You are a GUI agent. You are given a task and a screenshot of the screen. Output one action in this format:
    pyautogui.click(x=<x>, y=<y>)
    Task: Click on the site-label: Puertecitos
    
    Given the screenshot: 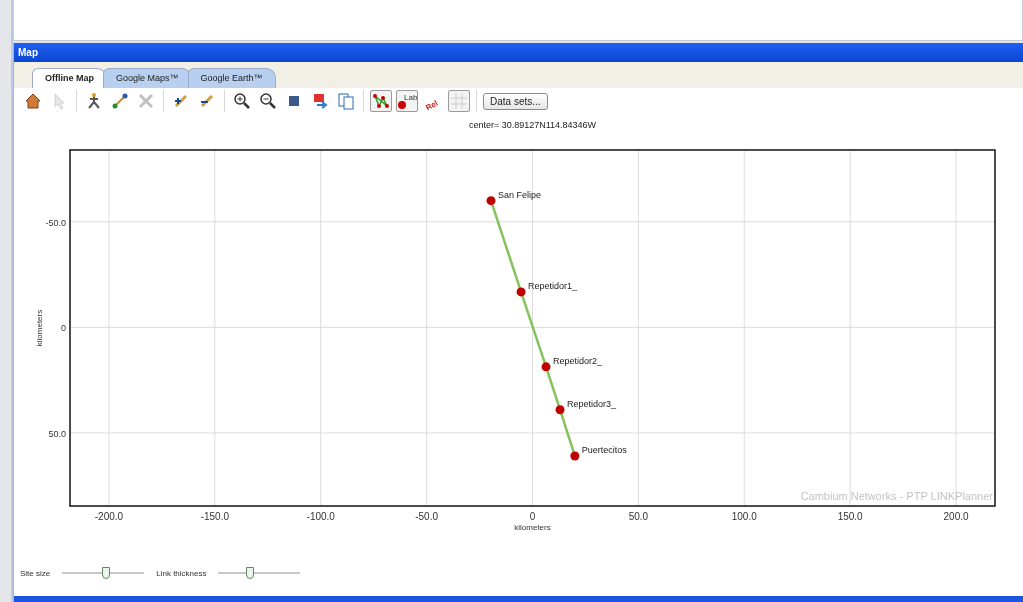 What is the action you would take?
    pyautogui.click(x=604, y=449)
    